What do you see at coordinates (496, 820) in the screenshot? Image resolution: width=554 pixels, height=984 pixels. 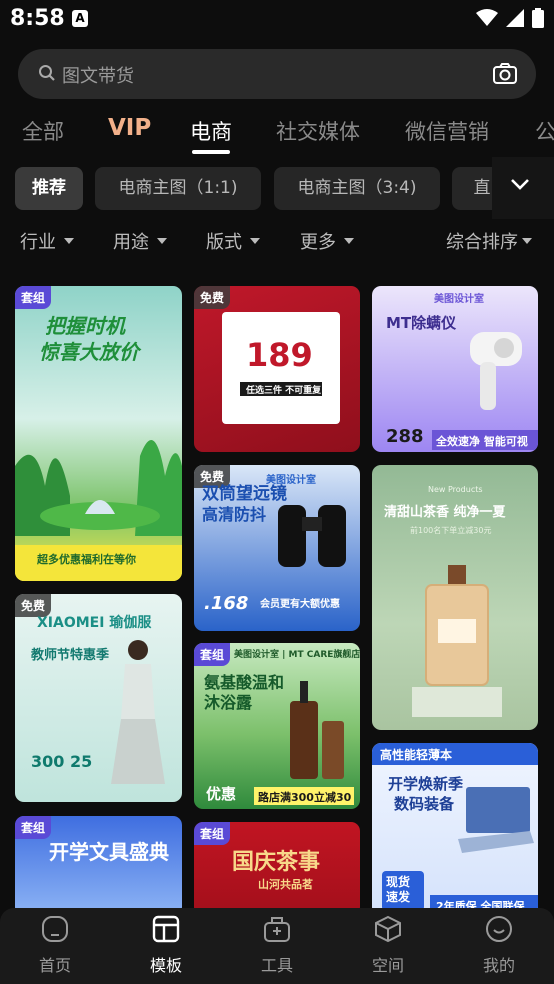 I see `laptop-illustration` at bounding box center [496, 820].